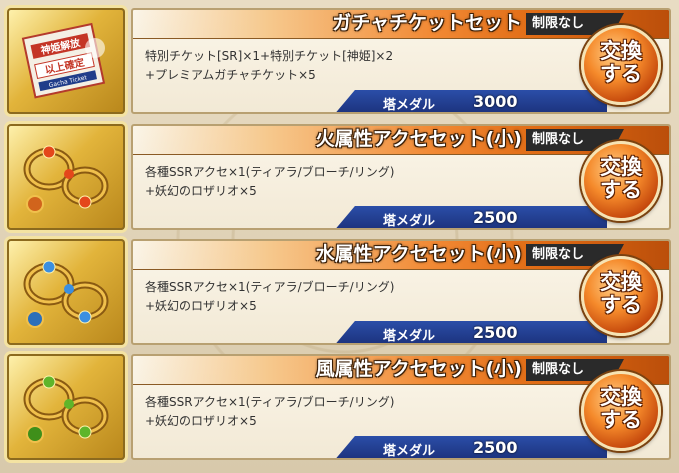  I want to click on title-bar: 水属性アクセセット(小) 制限なし, so click(401, 255).